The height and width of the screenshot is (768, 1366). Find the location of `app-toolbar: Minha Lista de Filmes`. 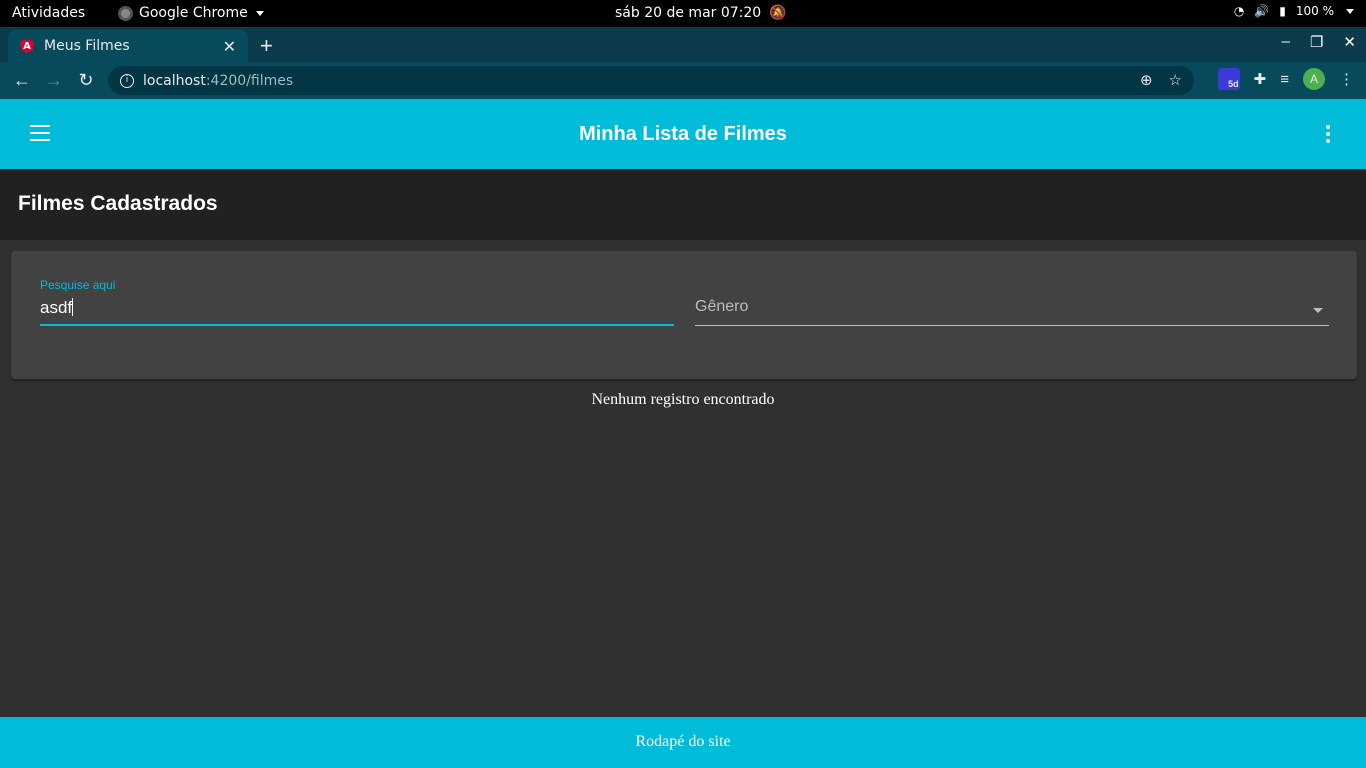

app-toolbar: Minha Lista de Filmes is located at coordinates (683, 134).